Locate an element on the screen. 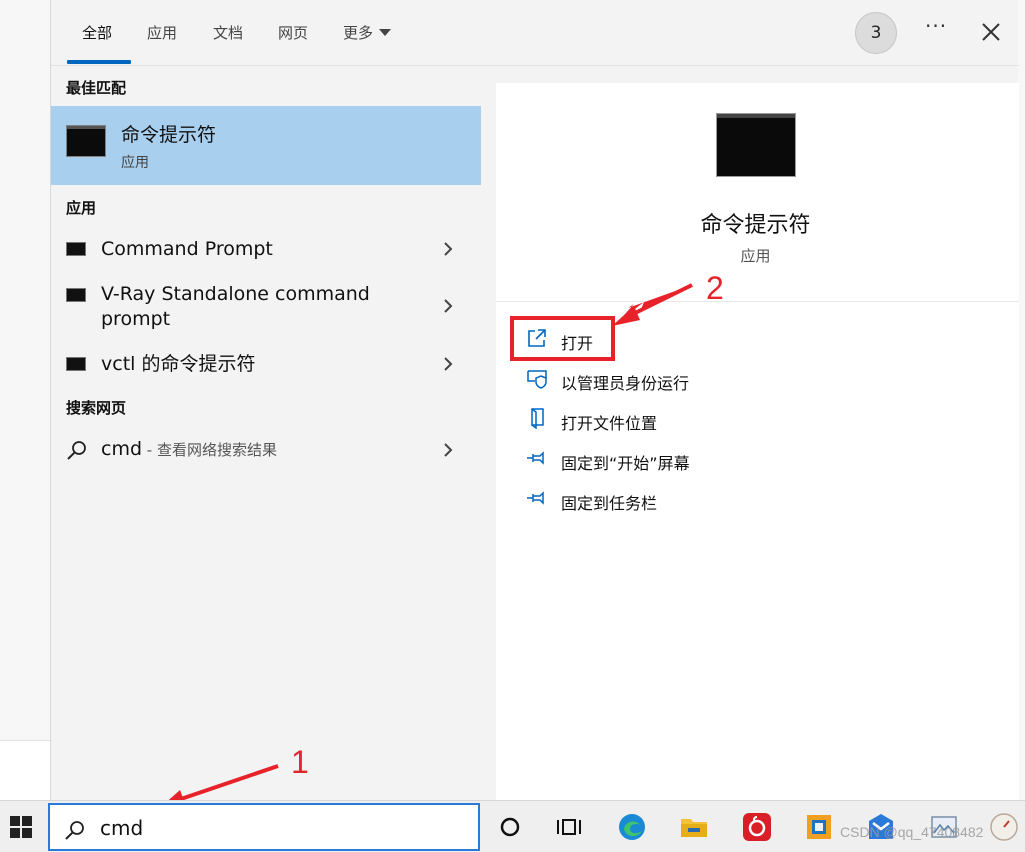 The width and height of the screenshot is (1025, 852). run-as-admin-action: 以管理员身份运行 is located at coordinates (626, 380).